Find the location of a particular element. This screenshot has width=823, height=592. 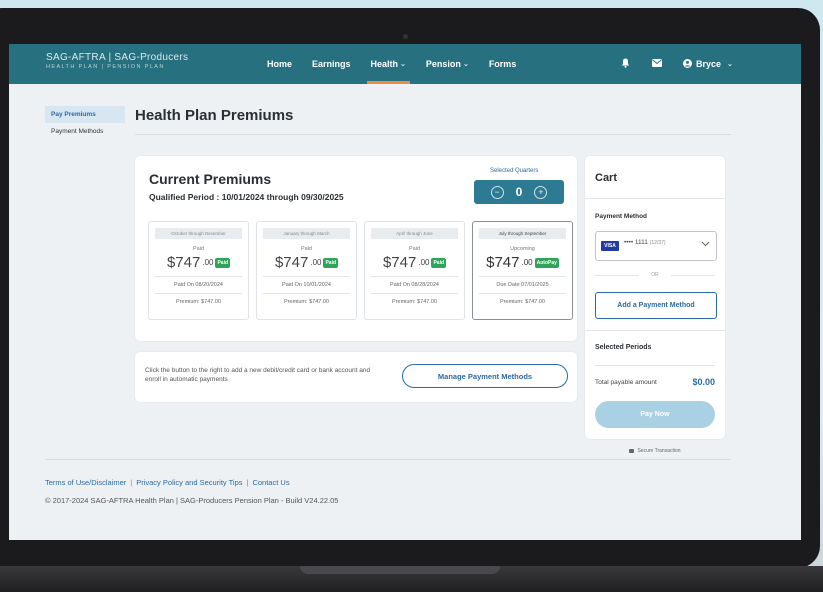

quarter-date: Paid On 10/01/2024 is located at coordinates (306, 285).